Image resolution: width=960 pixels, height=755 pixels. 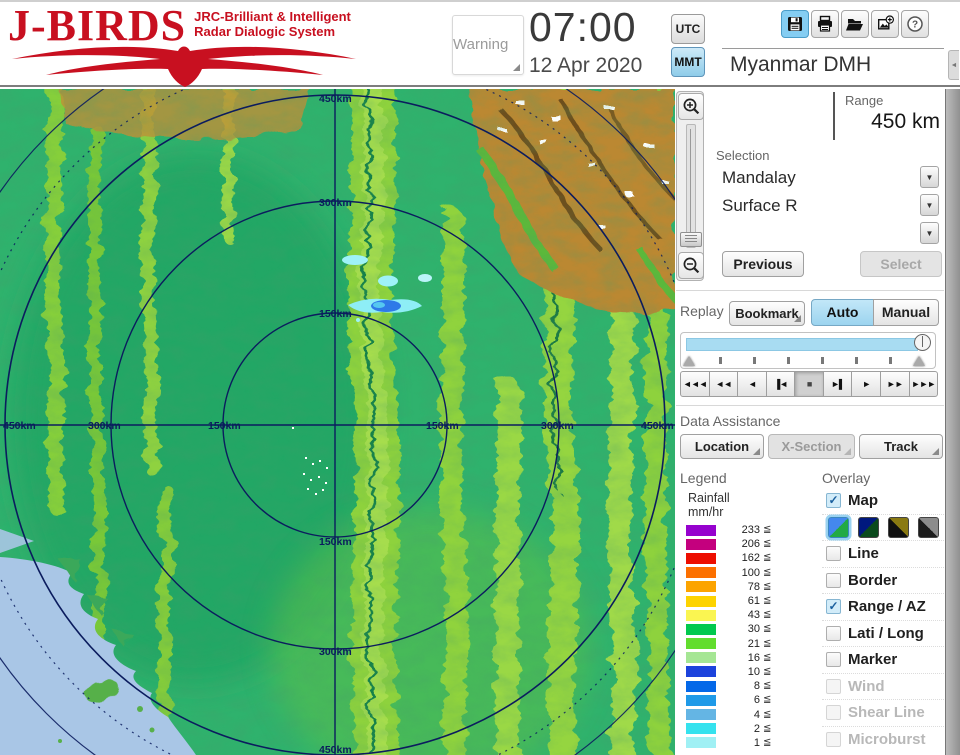 I want to click on jump-start-button: ◄◄◄, so click(x=695, y=384).